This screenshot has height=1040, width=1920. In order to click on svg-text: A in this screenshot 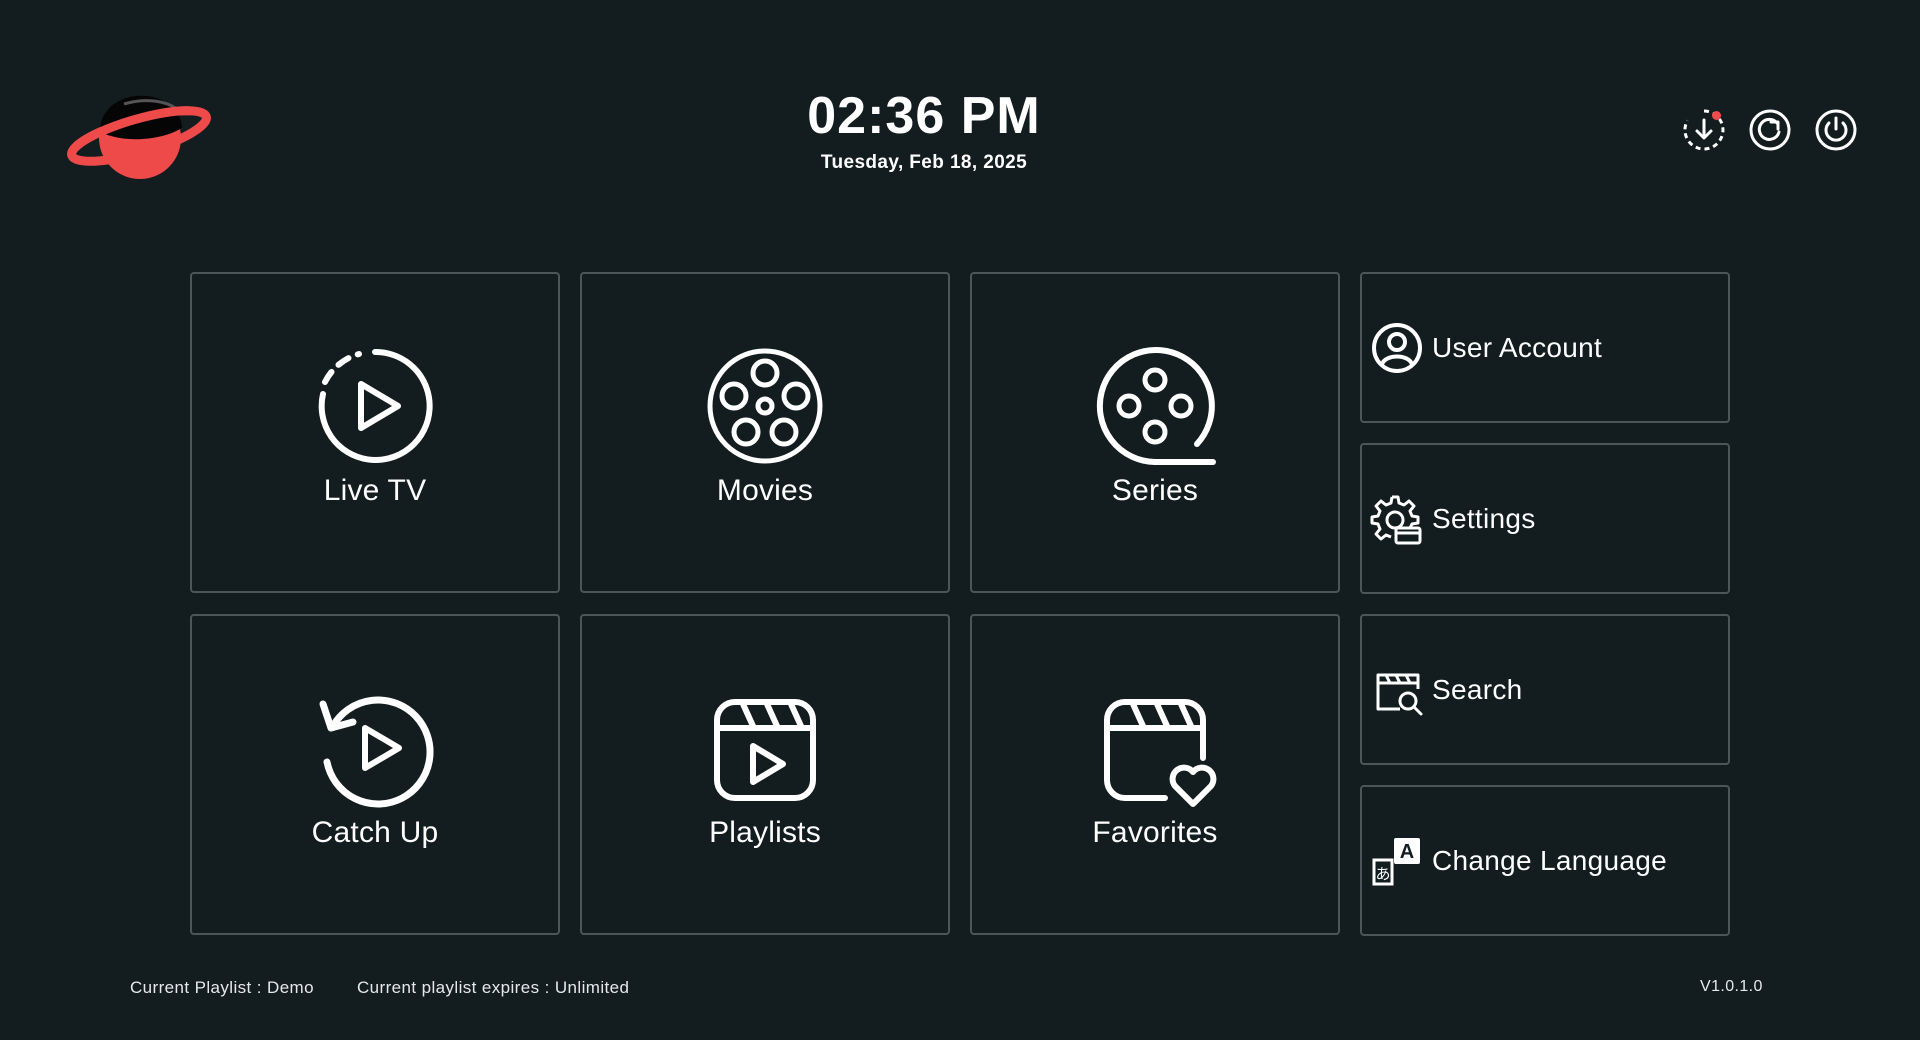, I will do `click(1407, 852)`.